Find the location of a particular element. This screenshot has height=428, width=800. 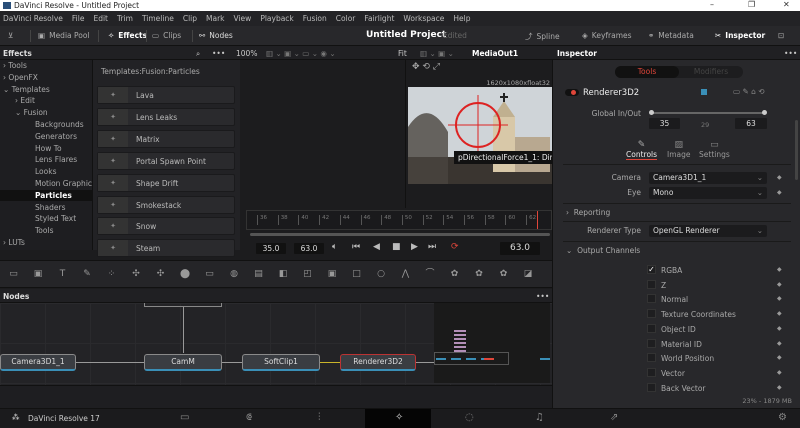

particles-emitter-tool-icon: ⁘ is located at coordinates (111, 274).